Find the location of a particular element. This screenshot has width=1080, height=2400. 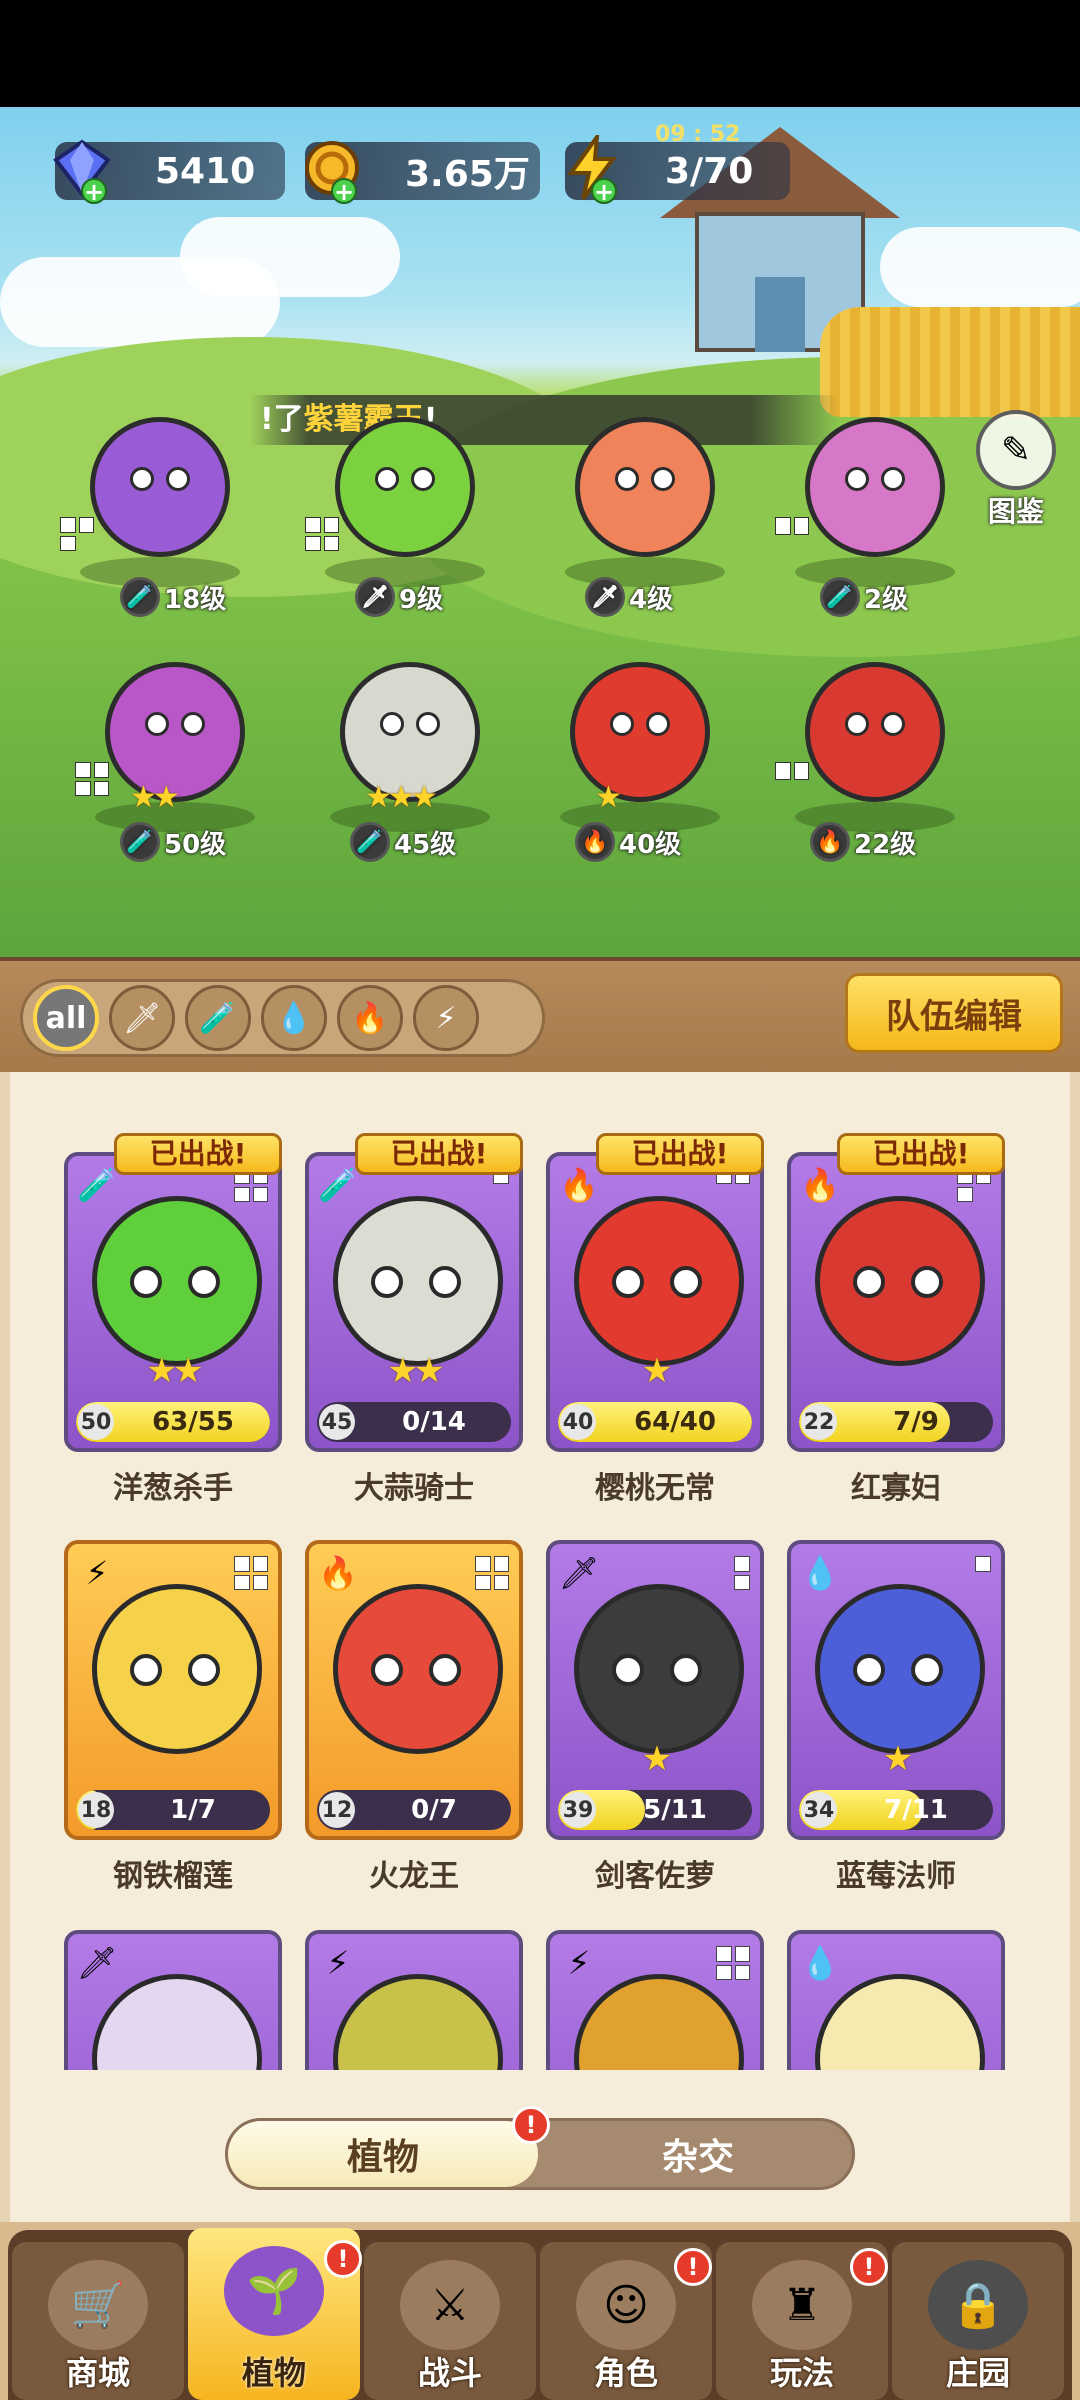

card-progress: 0/7 is located at coordinates (434, 1810).